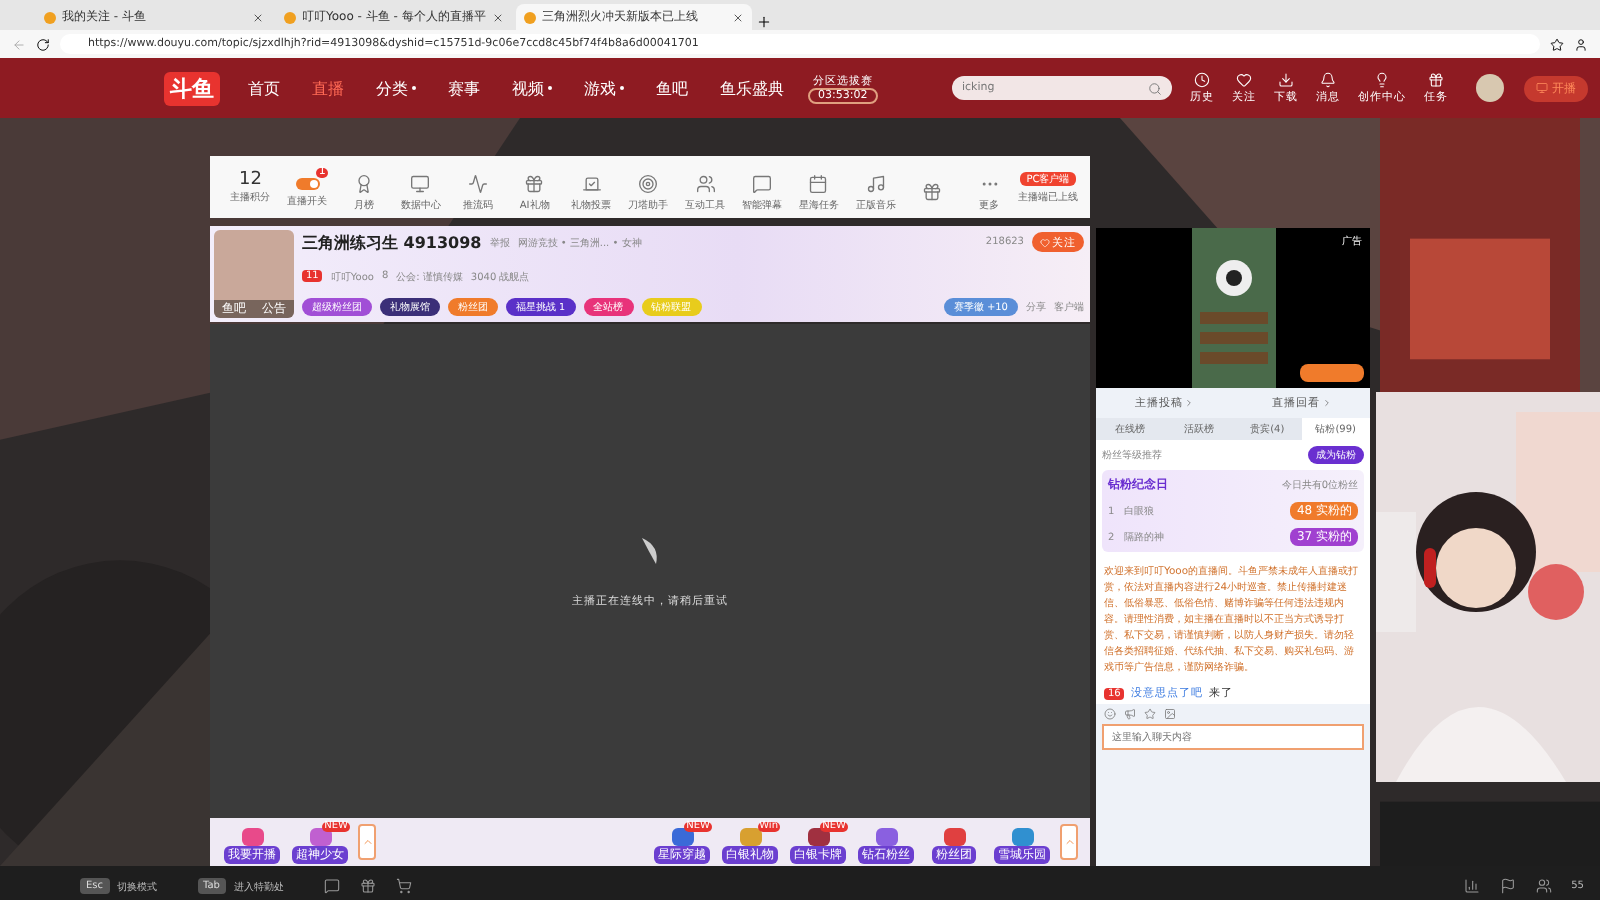 The height and width of the screenshot is (900, 1600). What do you see at coordinates (672, 88) in the screenshot?
I see `nav-link: 鱼吧` at bounding box center [672, 88].